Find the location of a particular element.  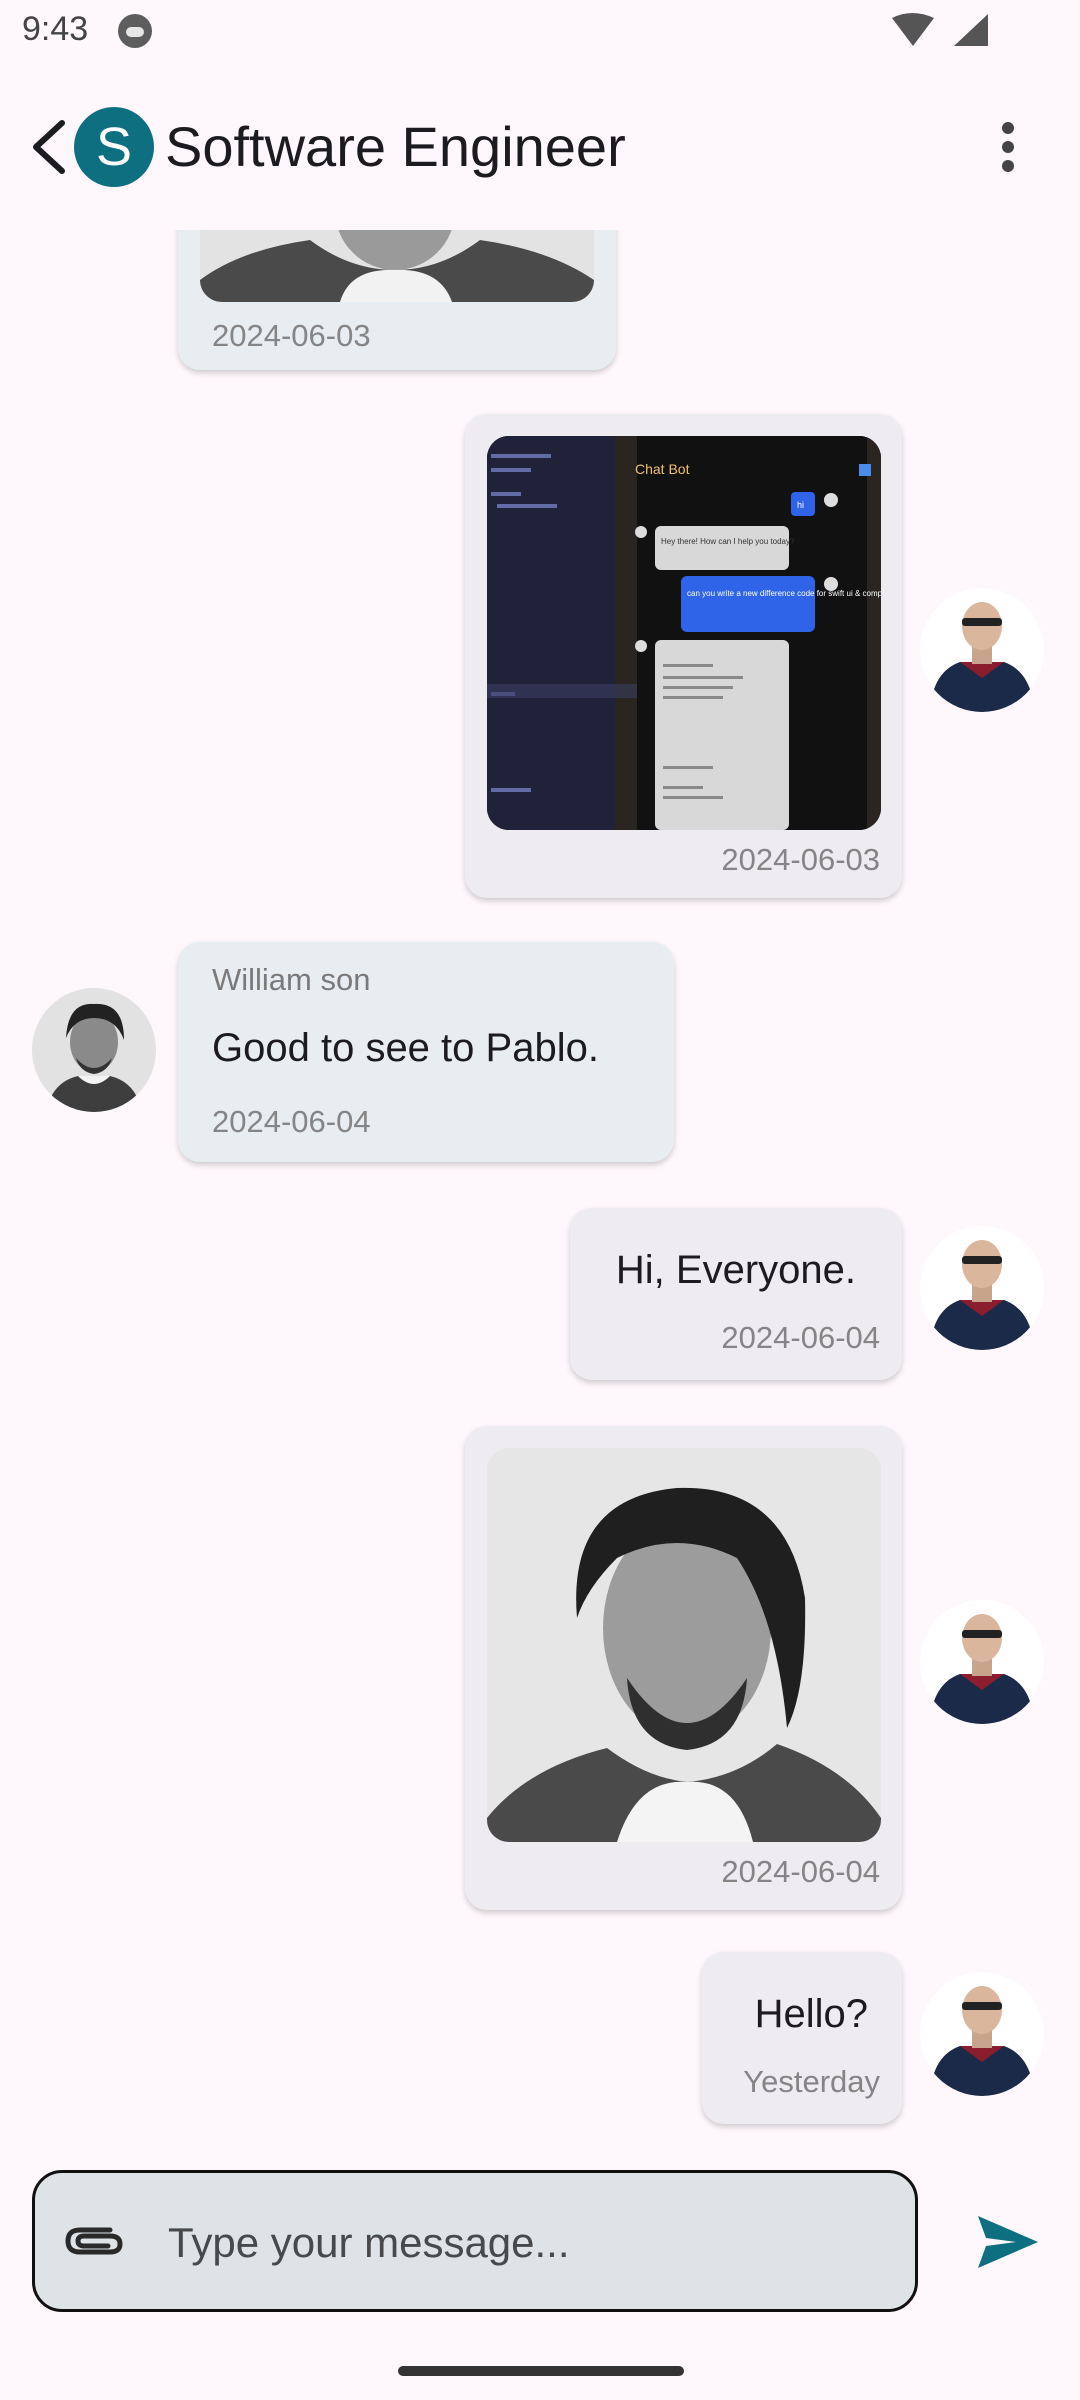

more-options-button is located at coordinates (1008, 147).